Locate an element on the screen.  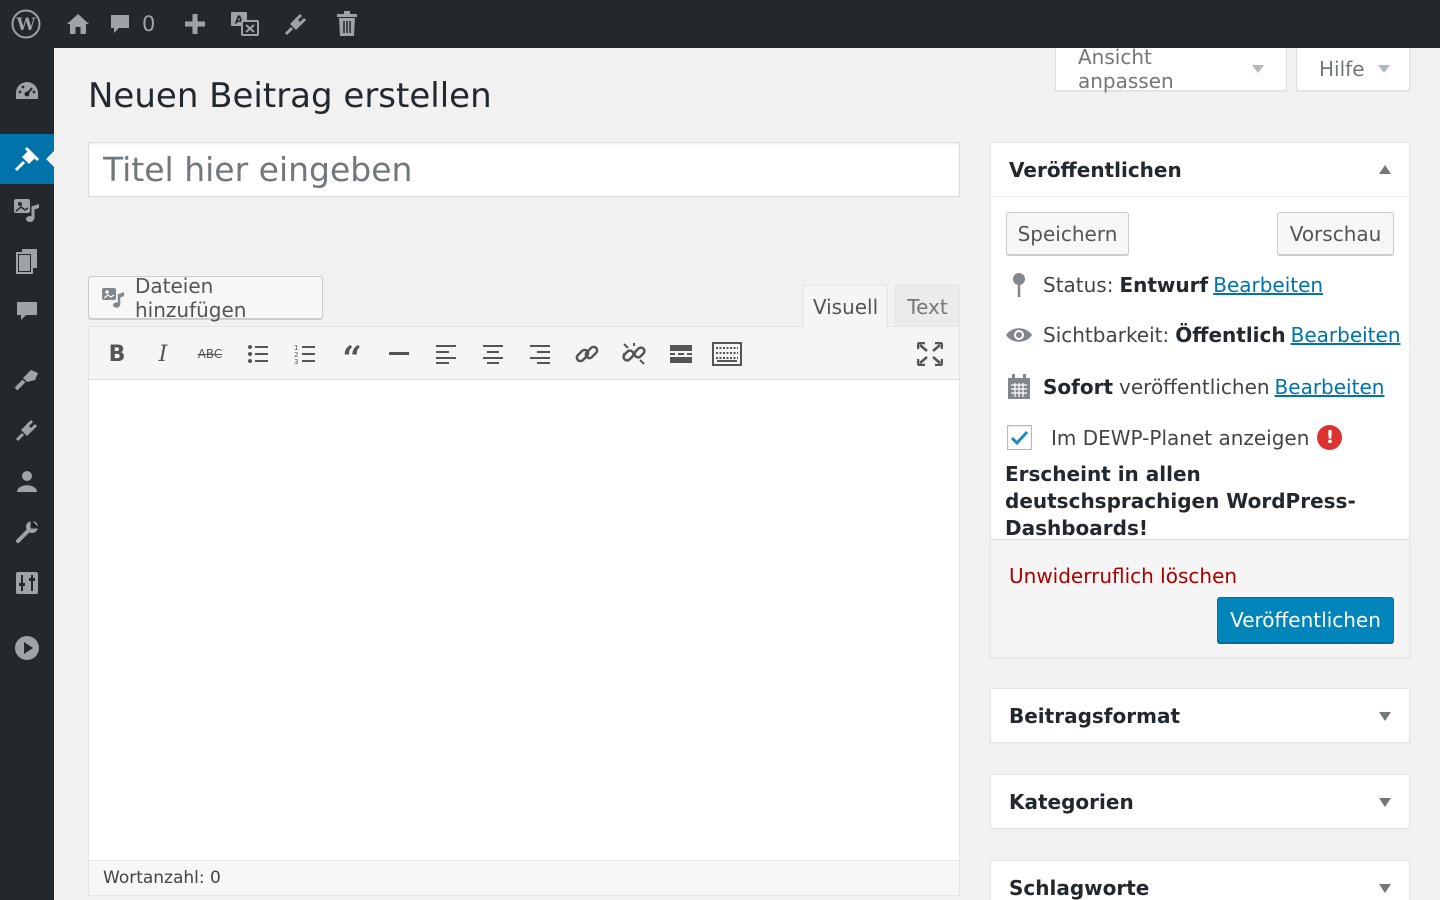
save-draft-label: Speichern is located at coordinates (1067, 233).